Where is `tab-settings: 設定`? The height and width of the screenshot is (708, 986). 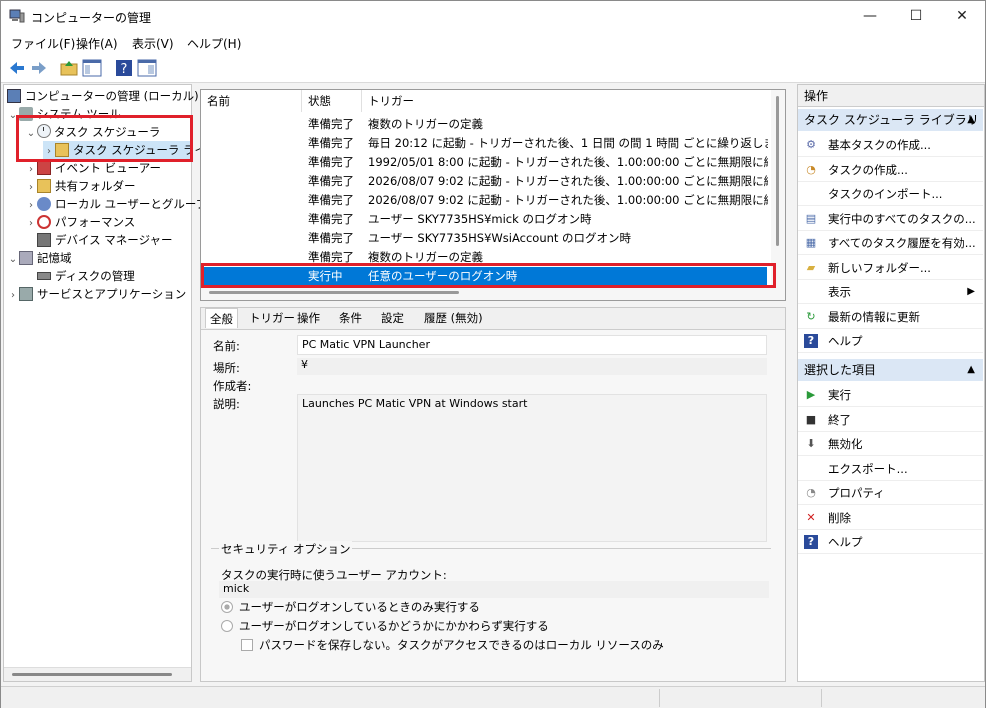
tab-settings: 設定 is located at coordinates (392, 318).